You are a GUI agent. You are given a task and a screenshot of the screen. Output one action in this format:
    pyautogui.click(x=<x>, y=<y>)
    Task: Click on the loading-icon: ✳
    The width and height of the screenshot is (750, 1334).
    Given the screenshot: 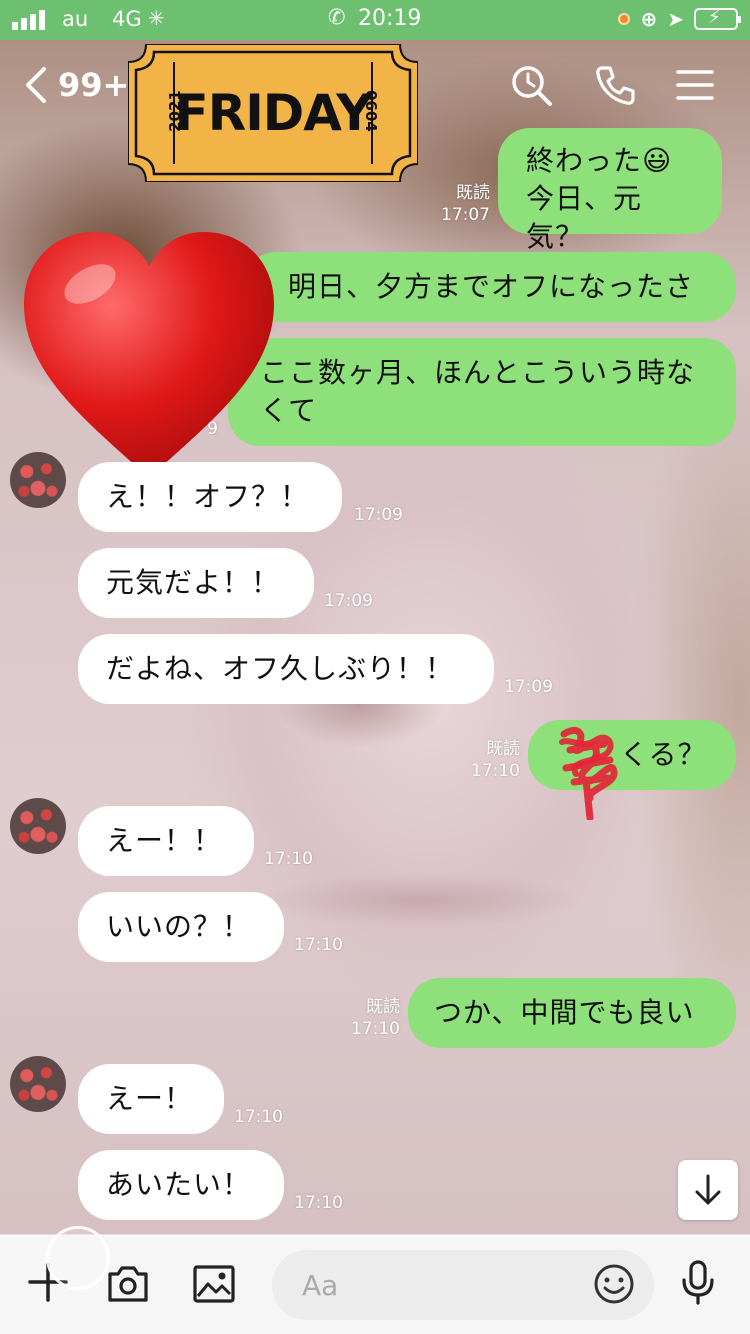 What is the action you would take?
    pyautogui.click(x=156, y=18)
    